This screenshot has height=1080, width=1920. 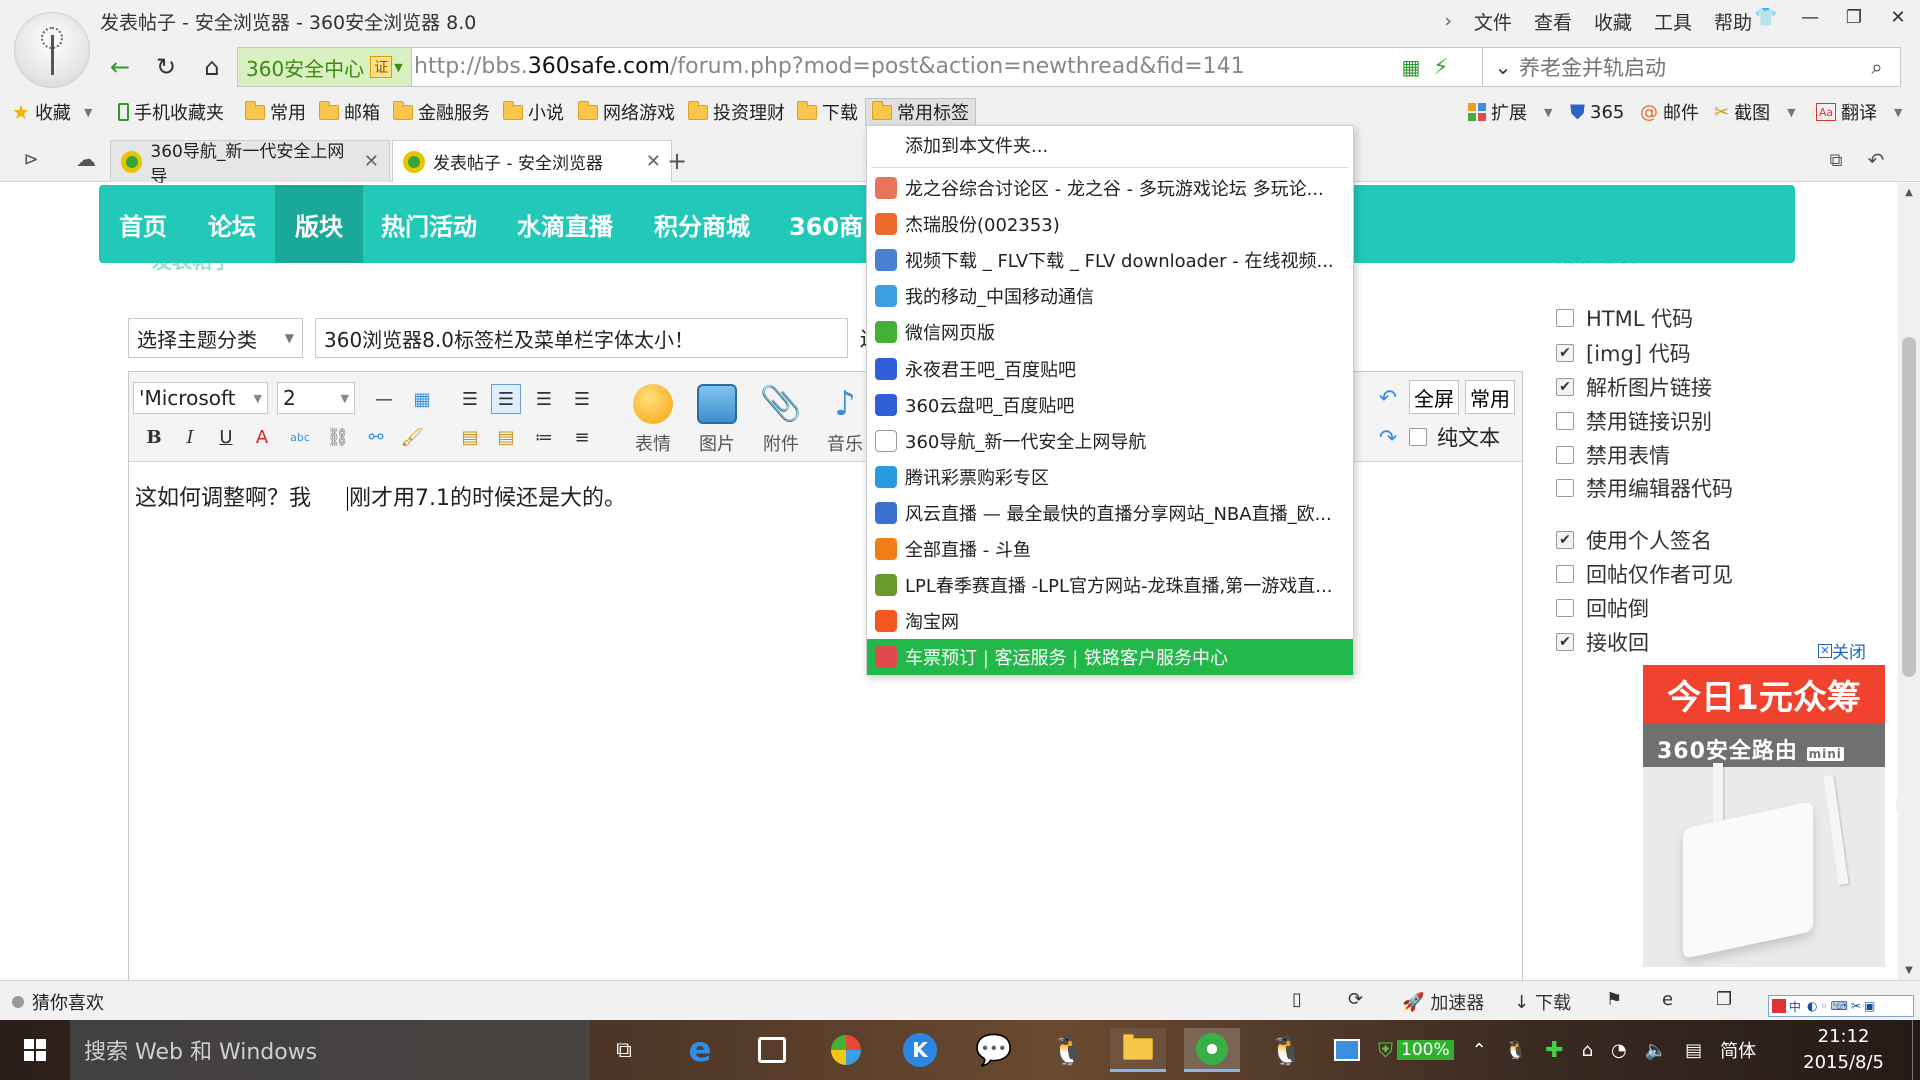 What do you see at coordinates (1434, 397) in the screenshot?
I see `fullscreen-button: 全屏` at bounding box center [1434, 397].